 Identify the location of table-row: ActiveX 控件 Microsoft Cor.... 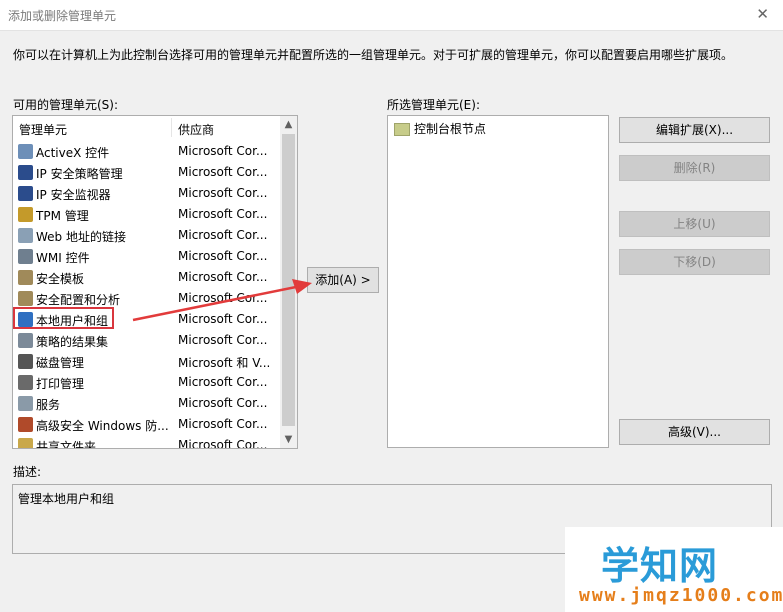
(146, 151).